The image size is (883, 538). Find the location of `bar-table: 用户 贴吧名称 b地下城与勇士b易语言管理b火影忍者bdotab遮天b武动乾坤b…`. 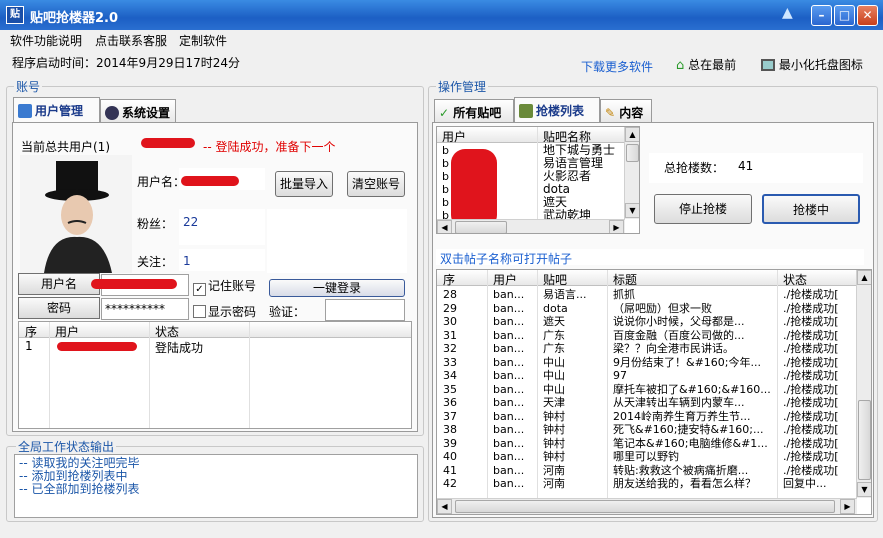

bar-table: 用户 贴吧名称 b地下城与勇士b易语言管理b火影忍者bdotab遮天b武动乾坤b… is located at coordinates (538, 180).